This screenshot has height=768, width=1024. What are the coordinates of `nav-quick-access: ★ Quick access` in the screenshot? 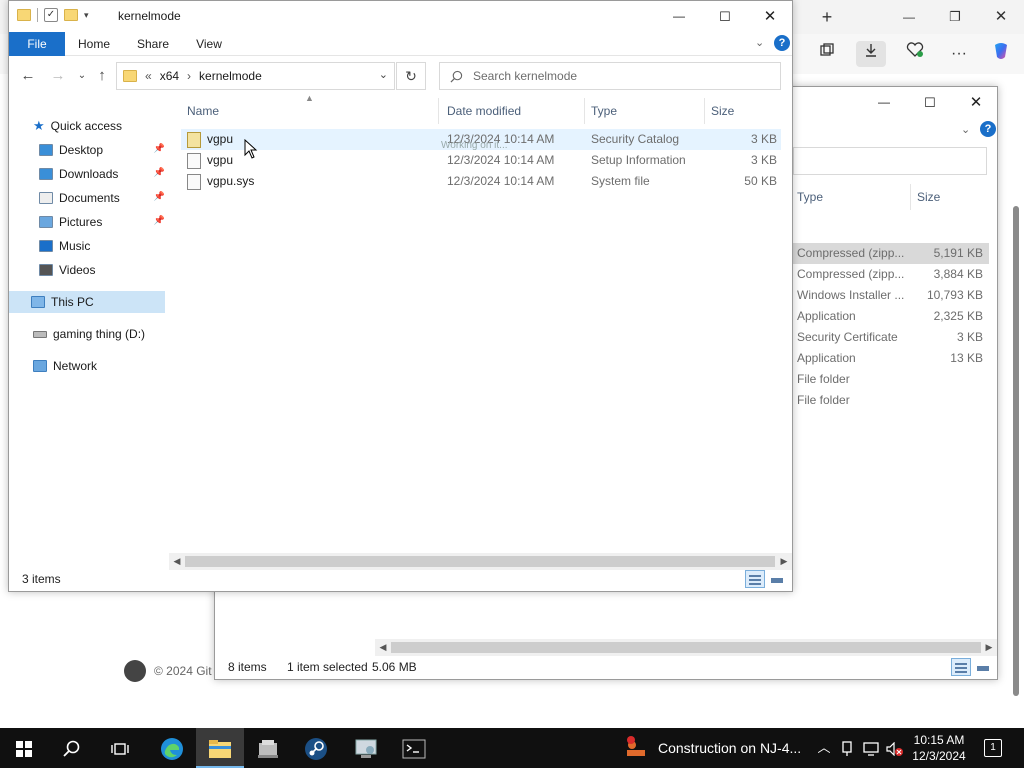 It's located at (77, 126).